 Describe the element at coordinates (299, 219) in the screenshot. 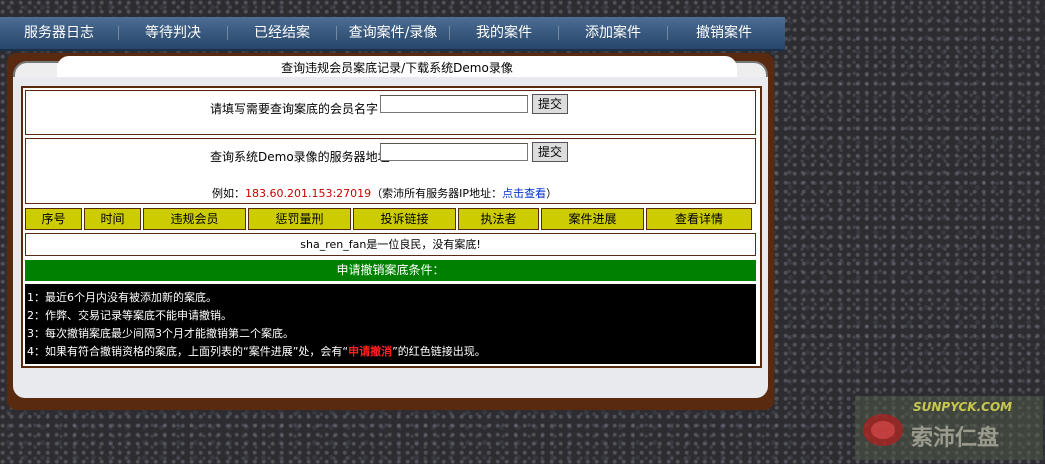

I see `col-header-penalty: 惩罚量刑` at that location.